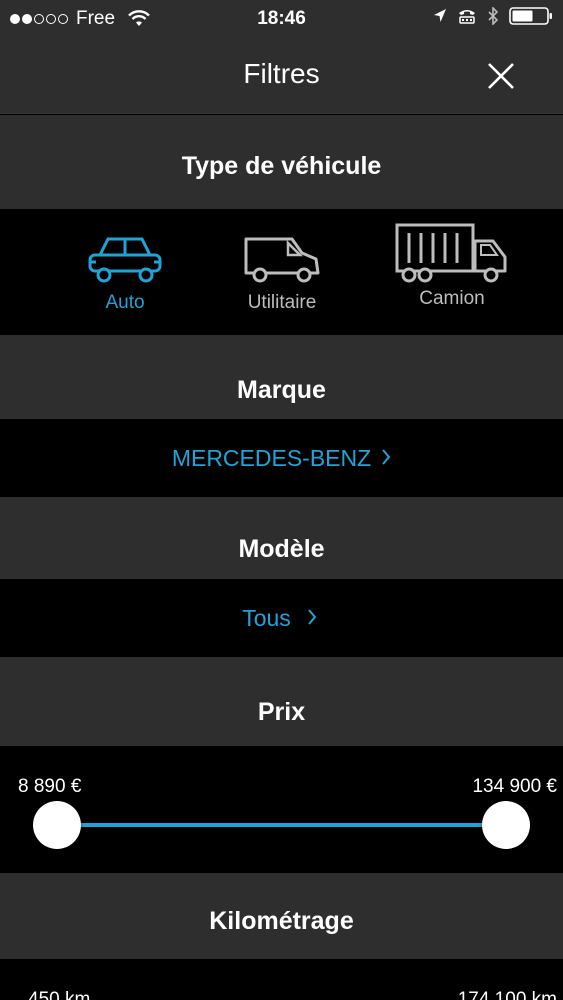  Describe the element at coordinates (281, 979) in the screenshot. I see `mileage-range-slider: 450 km 174 100 km` at that location.